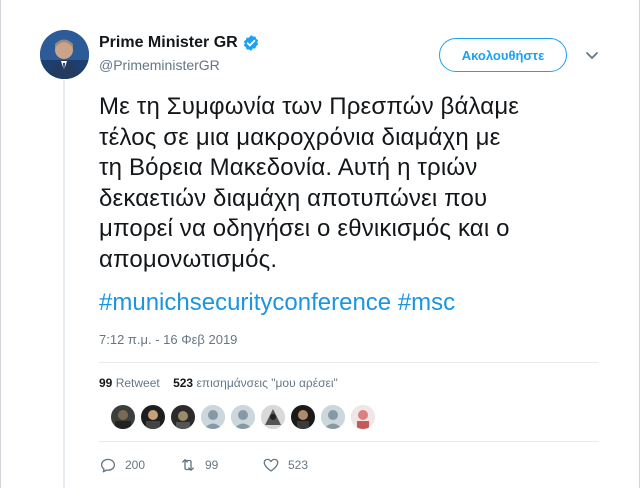  Describe the element at coordinates (64, 284) in the screenshot. I see `thread-line` at that location.